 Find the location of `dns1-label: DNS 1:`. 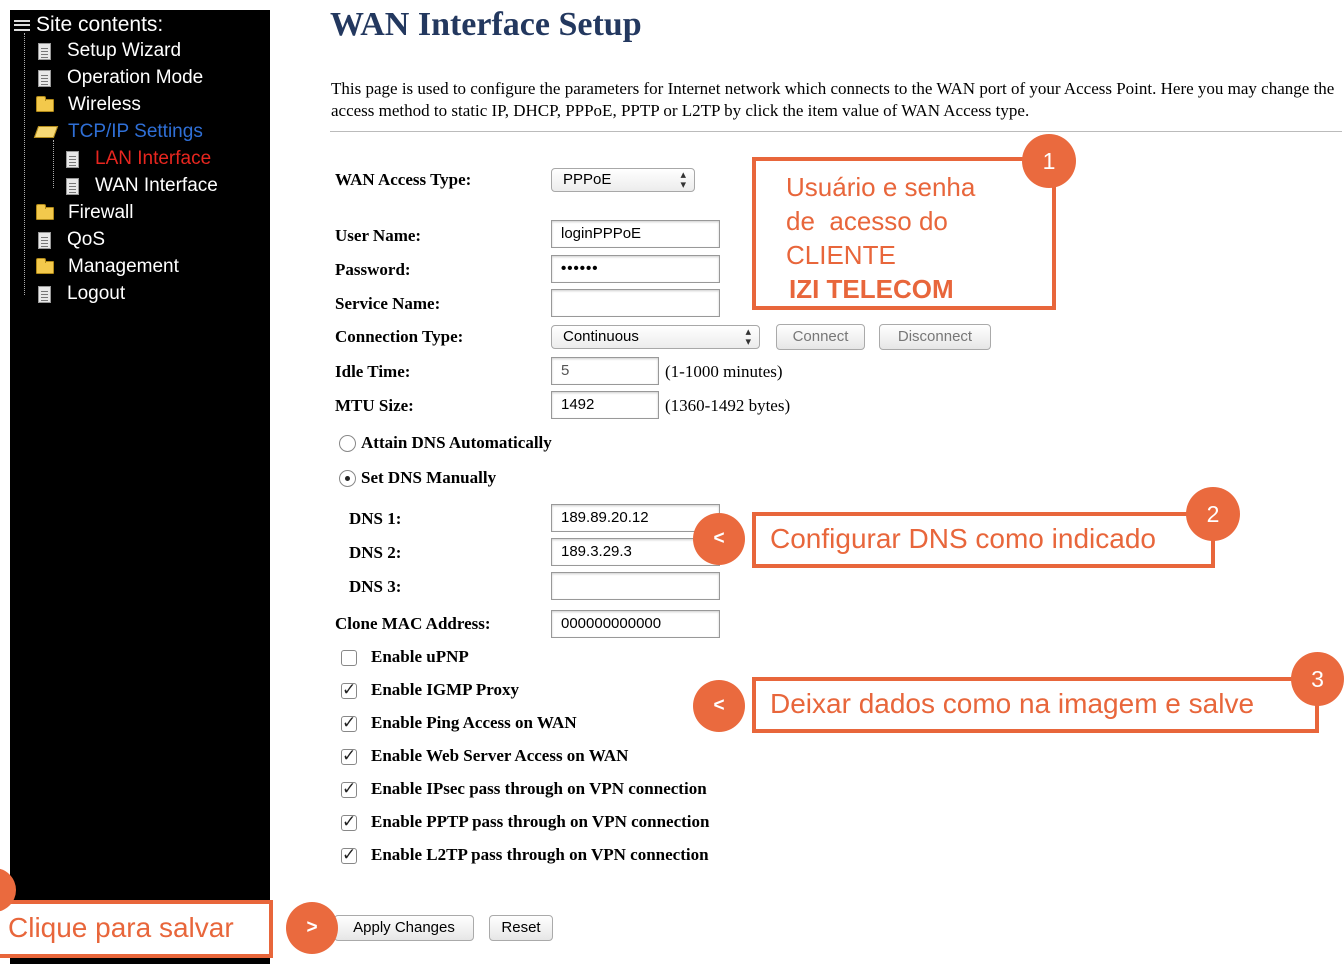

dns1-label: DNS 1: is located at coordinates (375, 518).